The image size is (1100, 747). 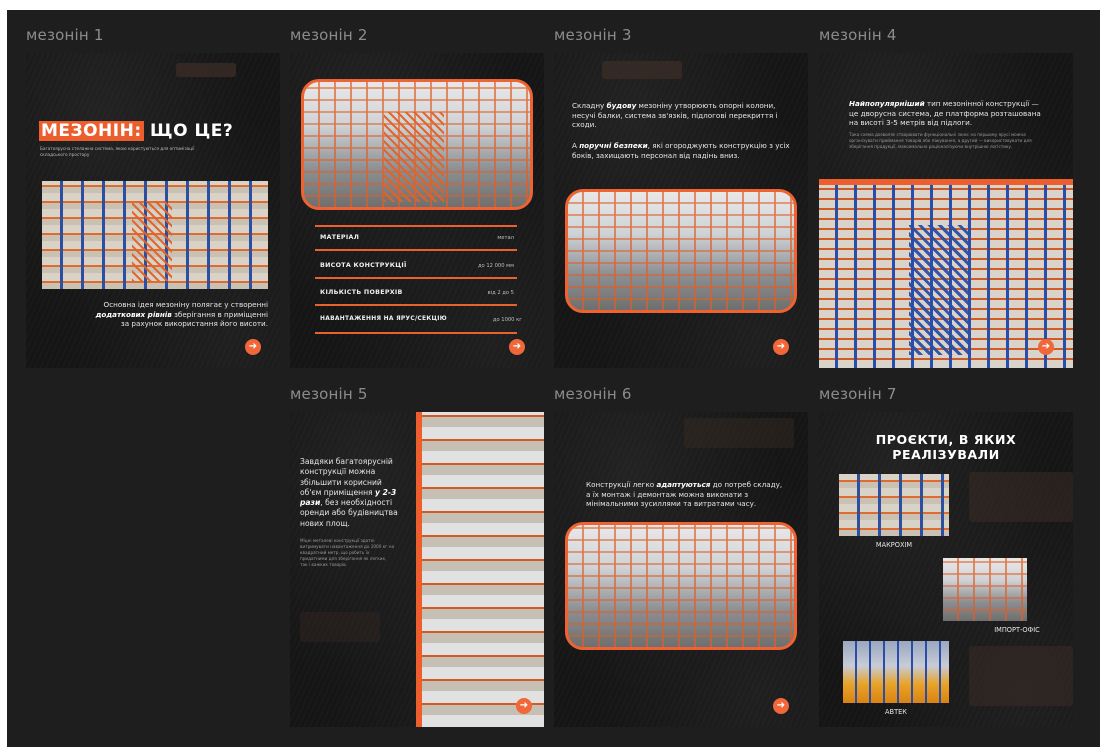 I want to click on body-emphasis: додаткових рівнів, so click(x=133, y=314).